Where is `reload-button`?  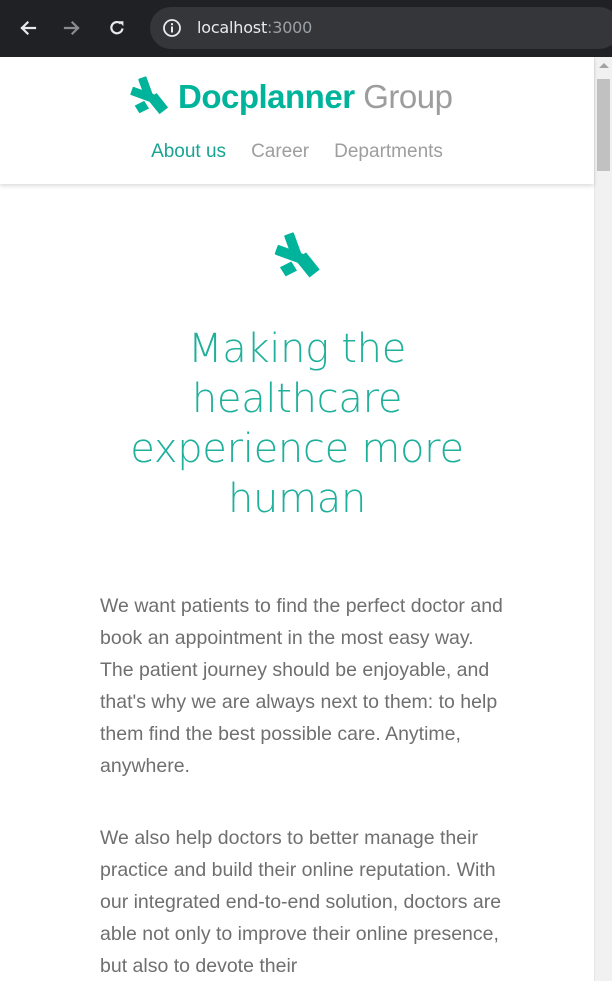
reload-button is located at coordinates (117, 28).